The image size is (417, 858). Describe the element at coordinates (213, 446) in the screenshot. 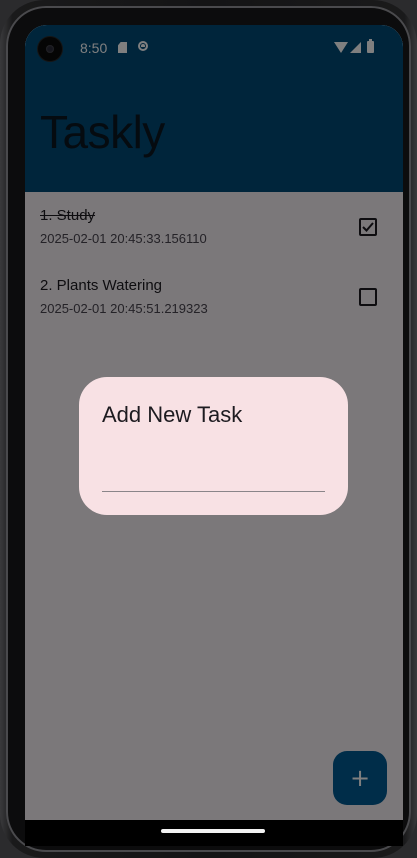

I see `add-task-dialog: Add New Task` at that location.